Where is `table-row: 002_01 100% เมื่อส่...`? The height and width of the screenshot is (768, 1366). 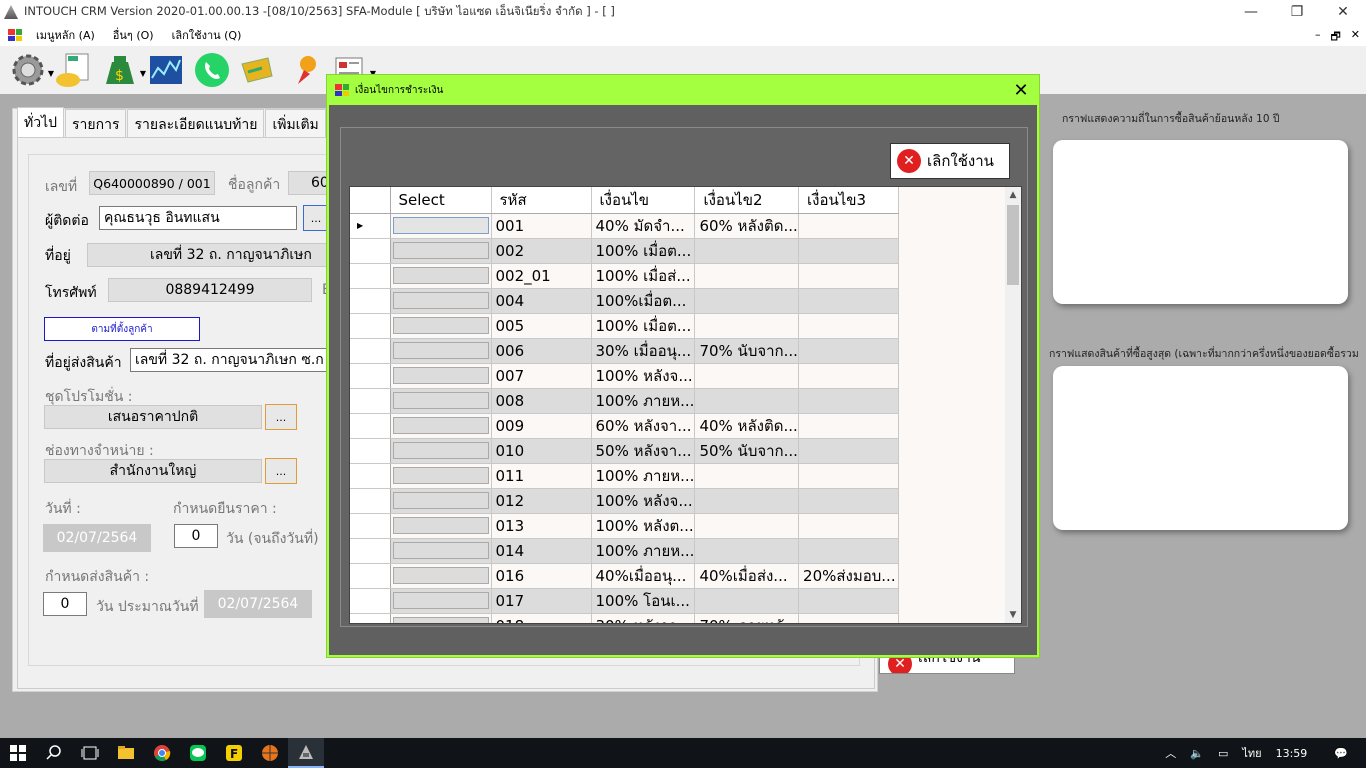
table-row: 002_01 100% เมื่อส่... is located at coordinates (625, 276).